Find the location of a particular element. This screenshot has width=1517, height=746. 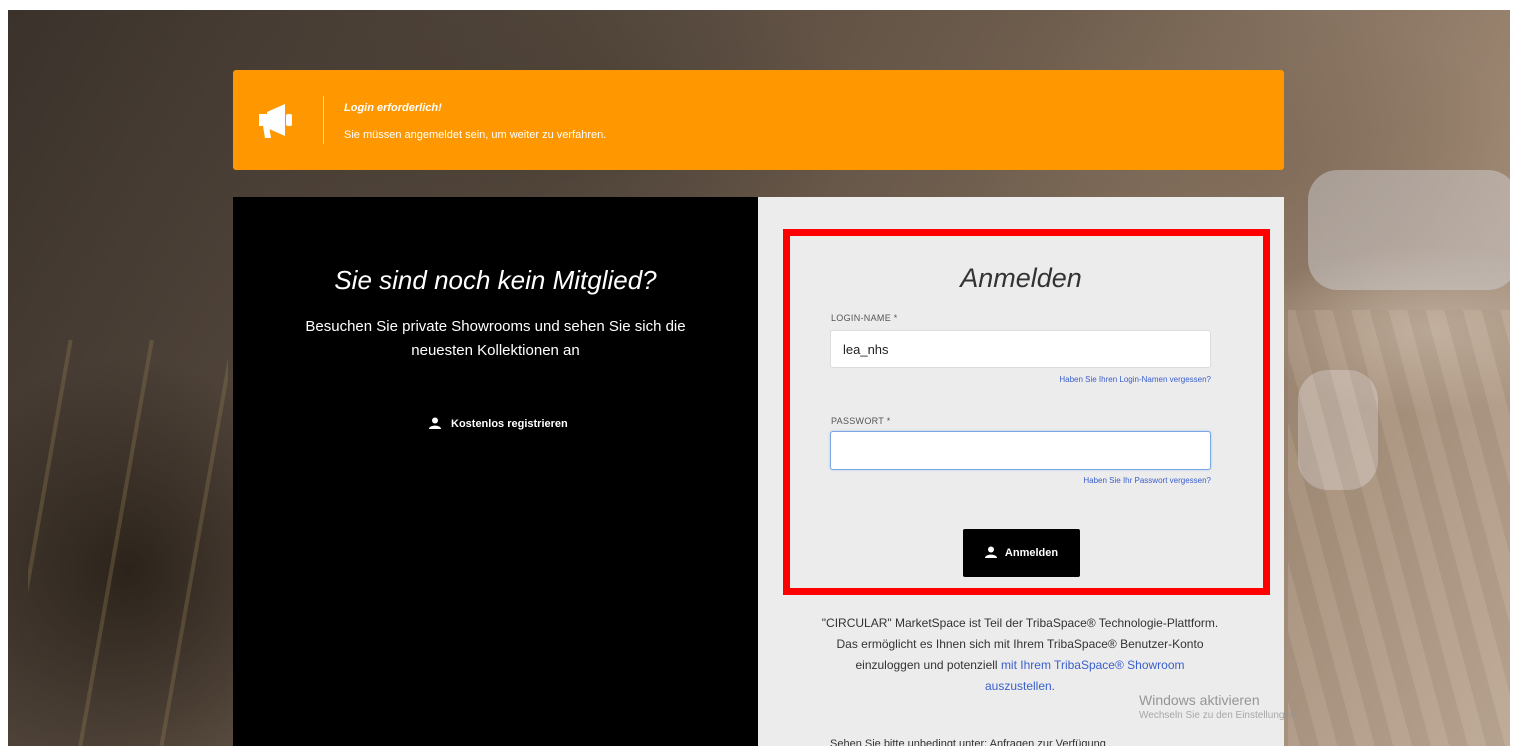

showroom-link: mit Ihrem TribaSpace® Showroom is located at coordinates (1093, 665).